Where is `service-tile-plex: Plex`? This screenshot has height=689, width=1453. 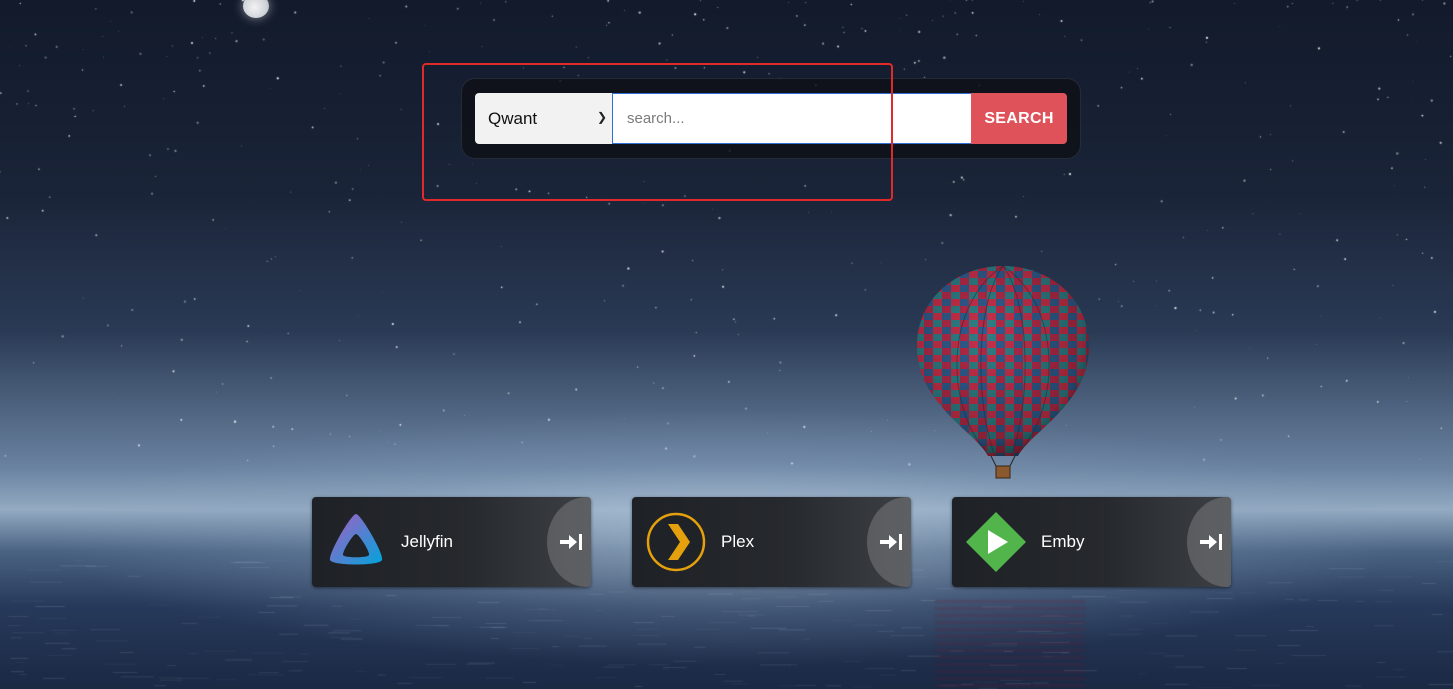 service-tile-plex: Plex is located at coordinates (771, 542).